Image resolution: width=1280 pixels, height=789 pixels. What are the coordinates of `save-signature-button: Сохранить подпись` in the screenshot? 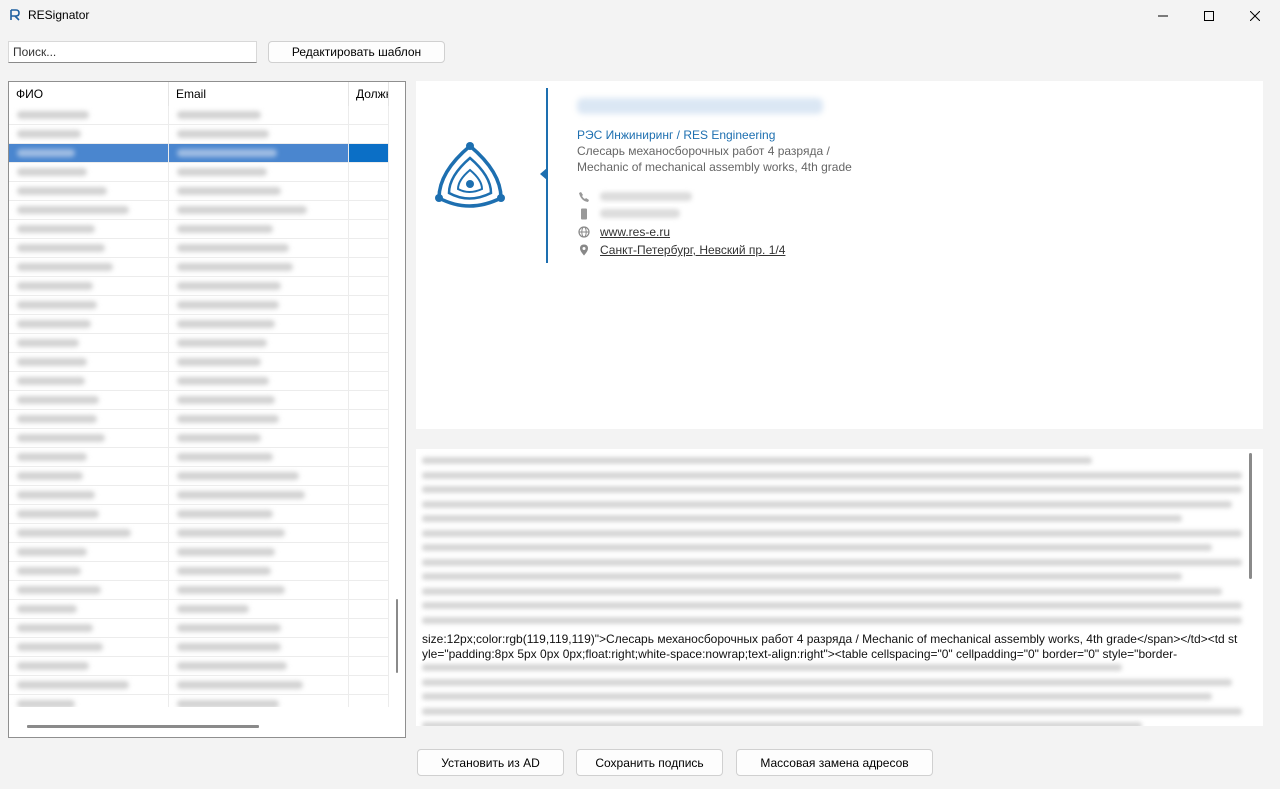 It's located at (649, 762).